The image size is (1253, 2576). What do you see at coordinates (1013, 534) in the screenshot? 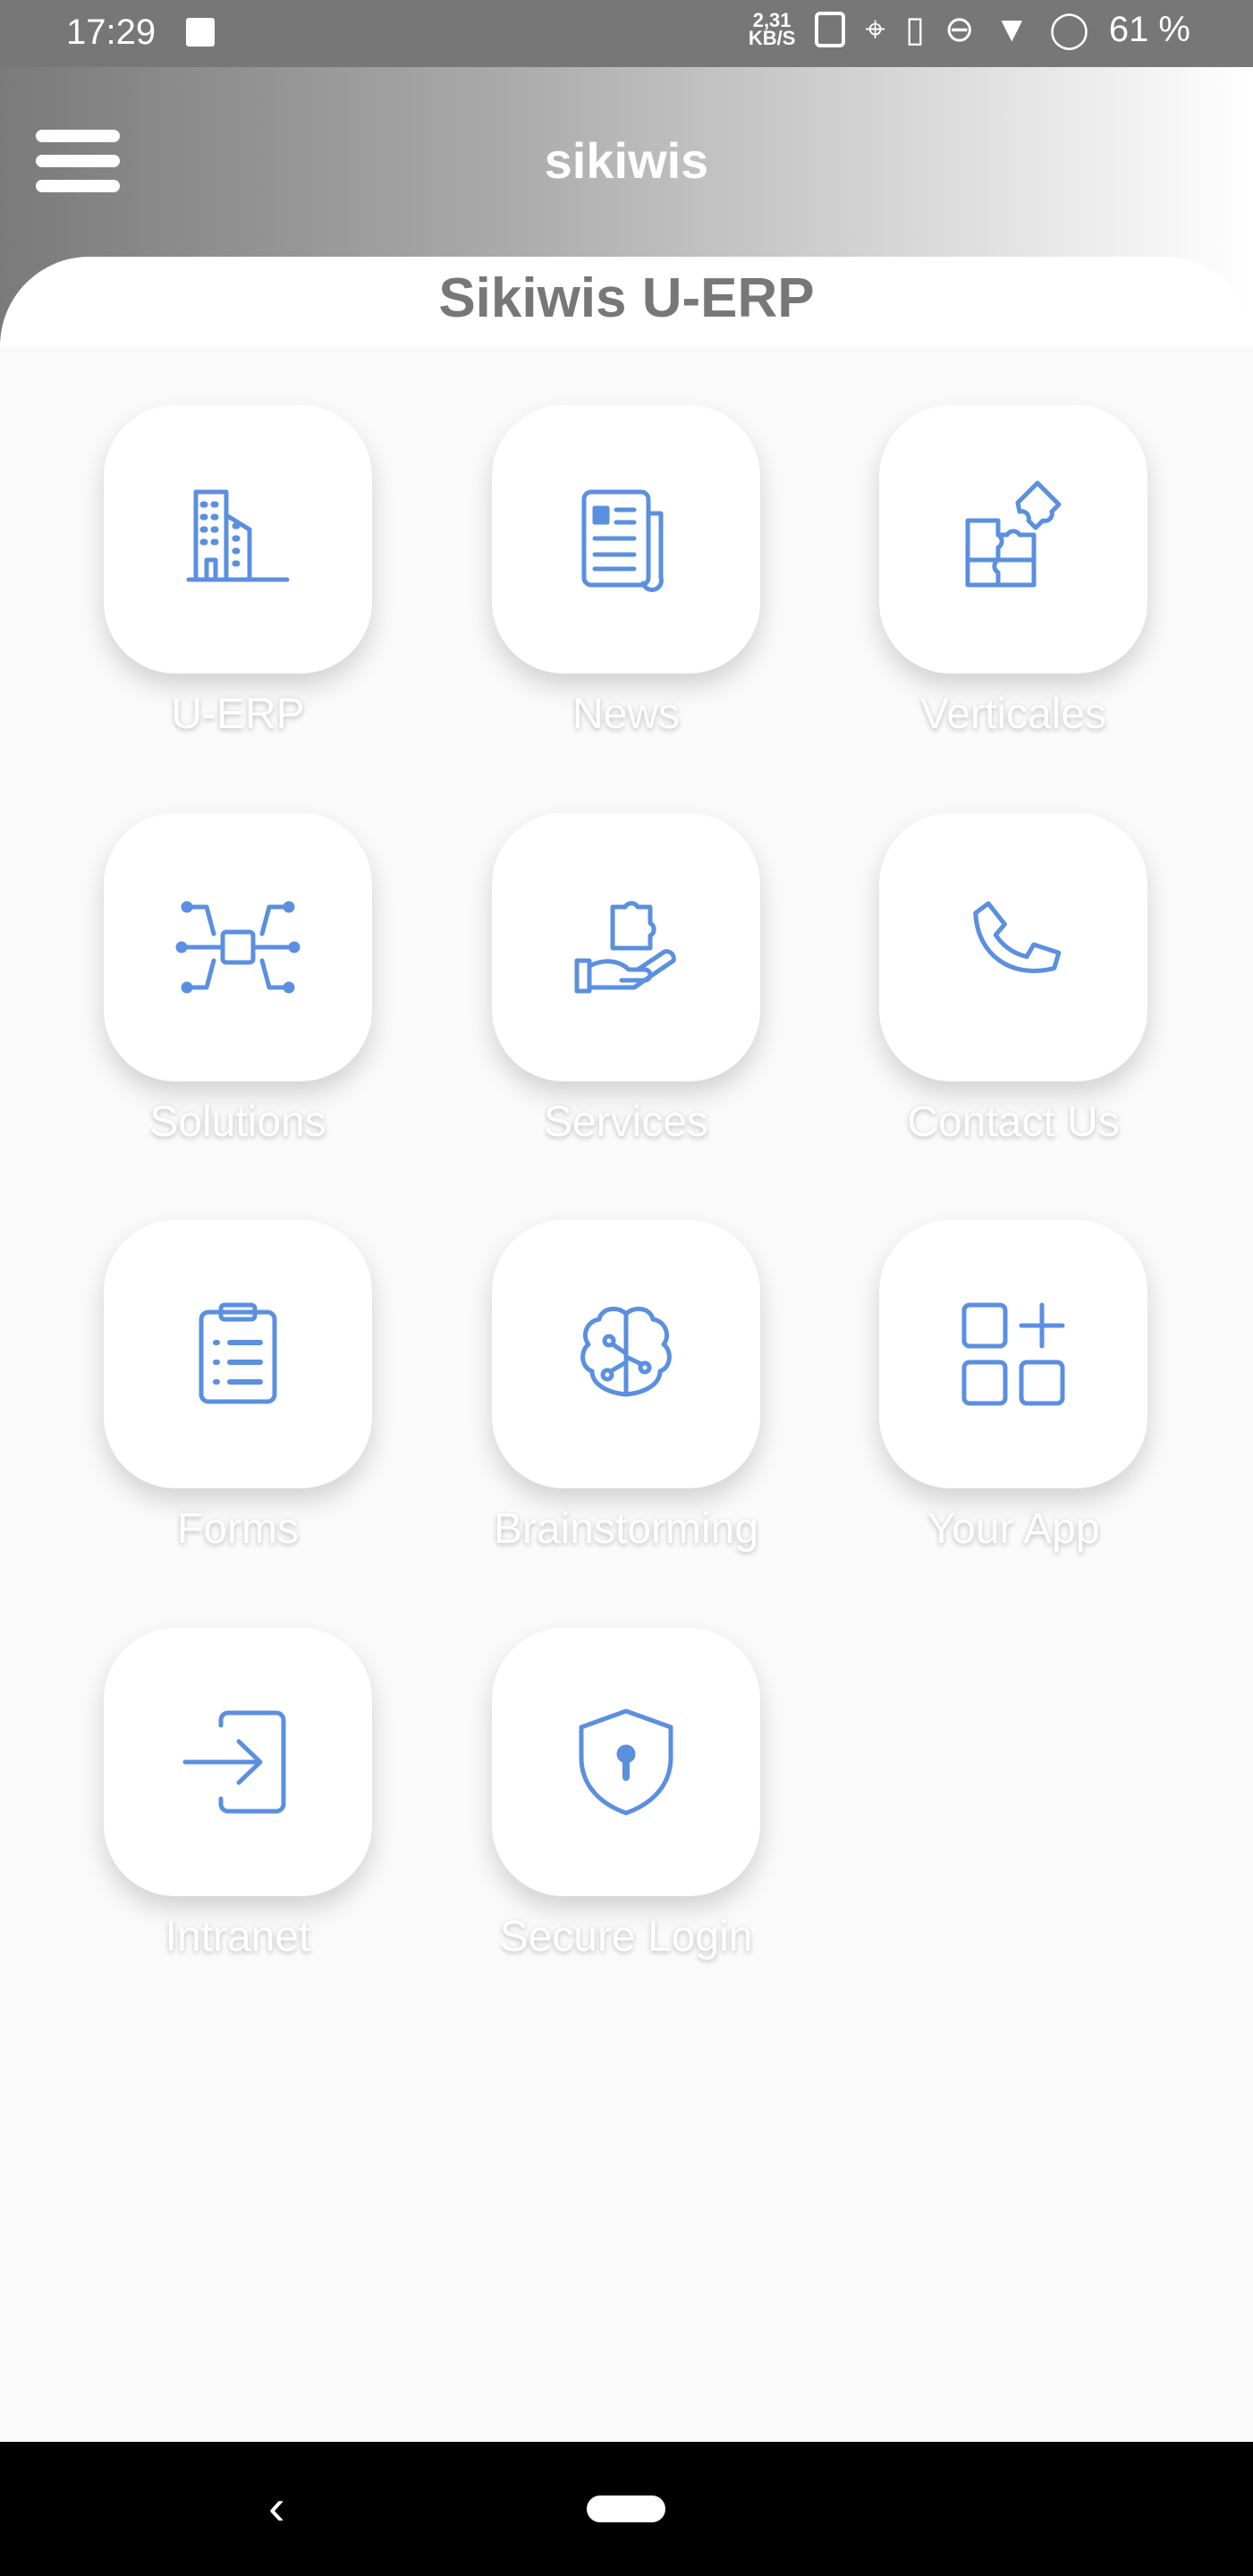
I see `puzzle-icon` at bounding box center [1013, 534].